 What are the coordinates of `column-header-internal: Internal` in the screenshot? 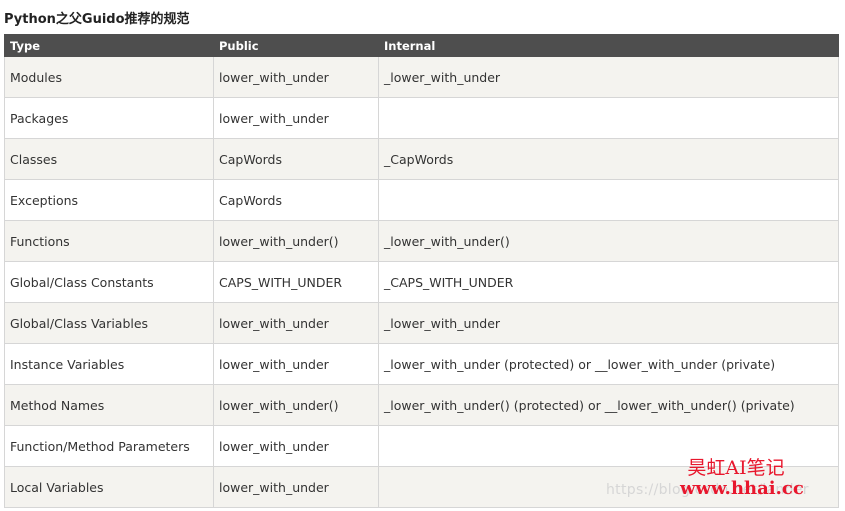 It's located at (608, 45).